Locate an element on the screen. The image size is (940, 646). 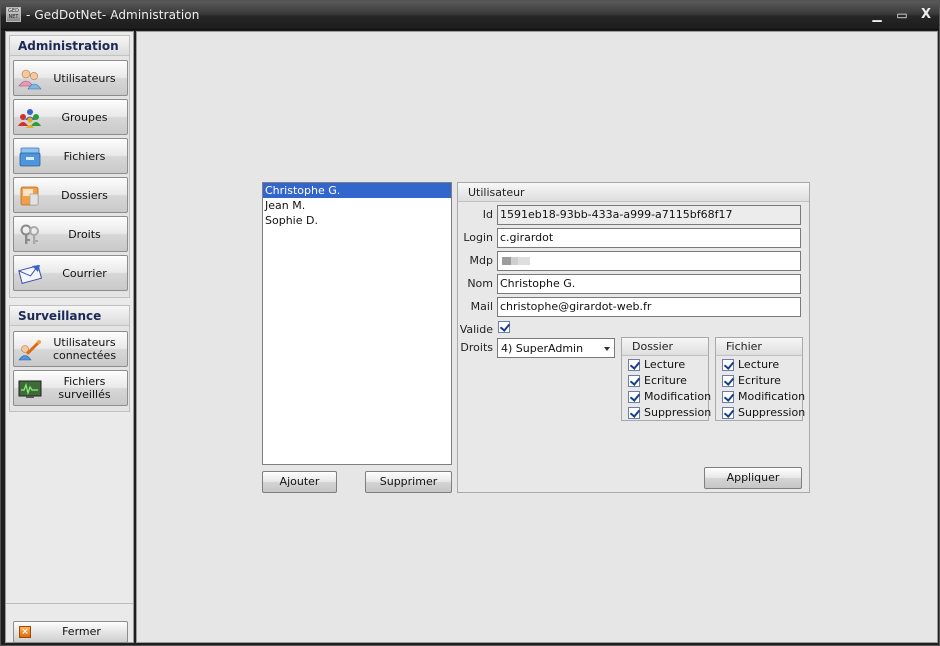
mail-row: Mail christophe@girardot-web.fr is located at coordinates (634, 307).